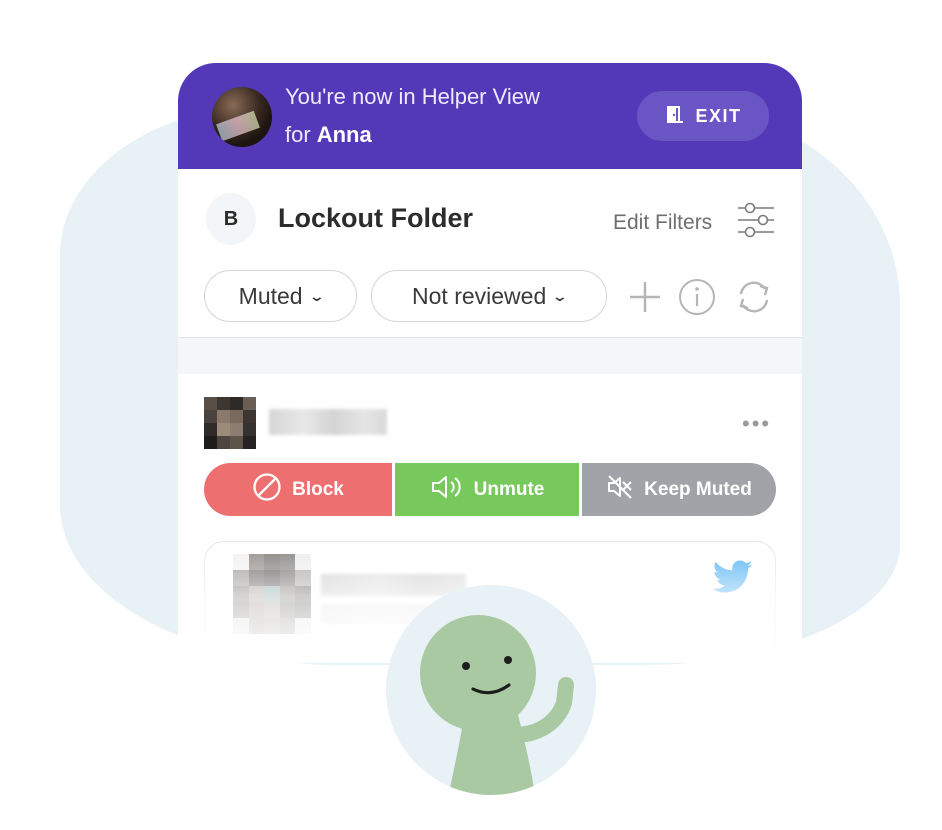 Image resolution: width=942 pixels, height=830 pixels. I want to click on speaker-icon, so click(447, 490).